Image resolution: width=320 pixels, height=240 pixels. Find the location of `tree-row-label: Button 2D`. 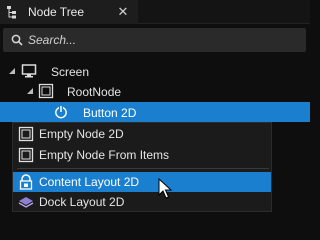

tree-row-label: Button 2D is located at coordinates (110, 113).